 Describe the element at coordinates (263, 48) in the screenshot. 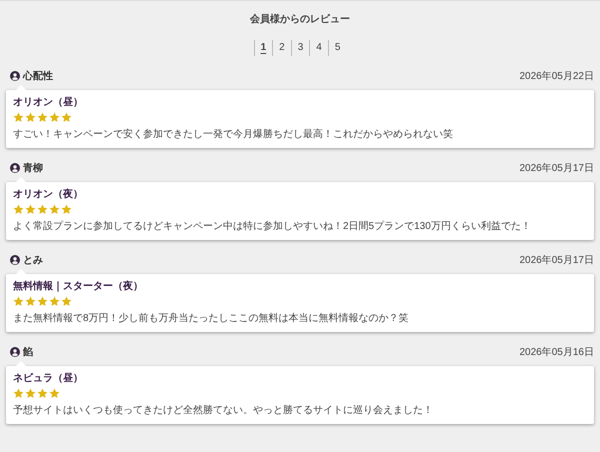

I see `page-link: 1` at that location.